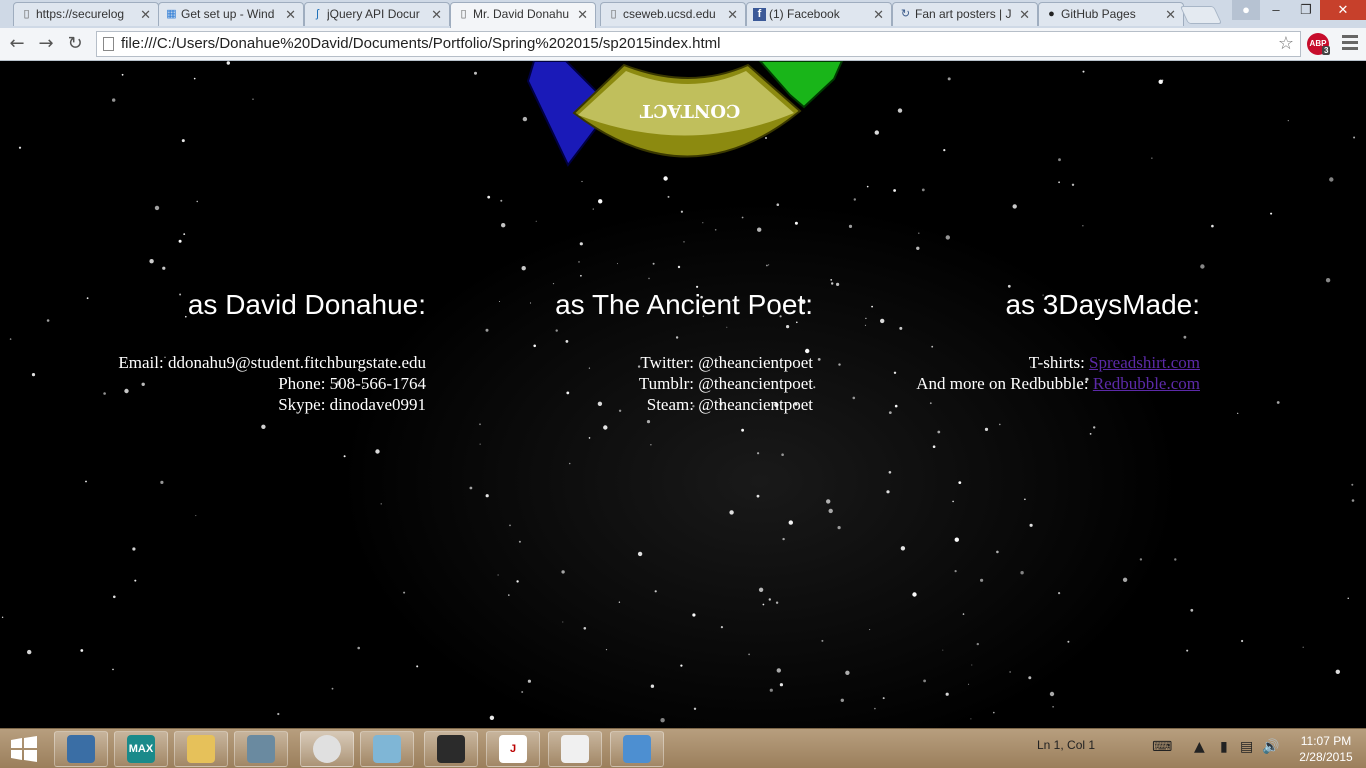  I want to click on browser-tab: f (1) Facebook ✕, so click(819, 14).